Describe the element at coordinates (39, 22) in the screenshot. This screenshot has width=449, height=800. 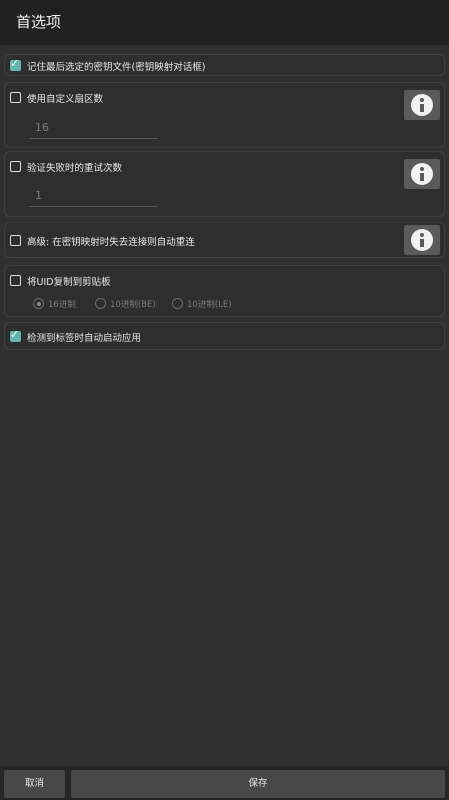
I see `page-title: 首选项` at that location.